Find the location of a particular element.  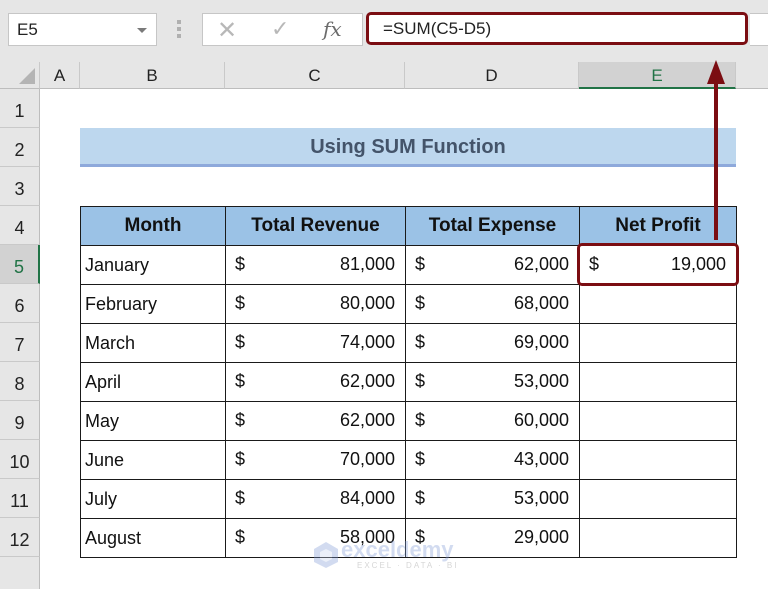

revenue-cell: $80,000 is located at coordinates (315, 304).